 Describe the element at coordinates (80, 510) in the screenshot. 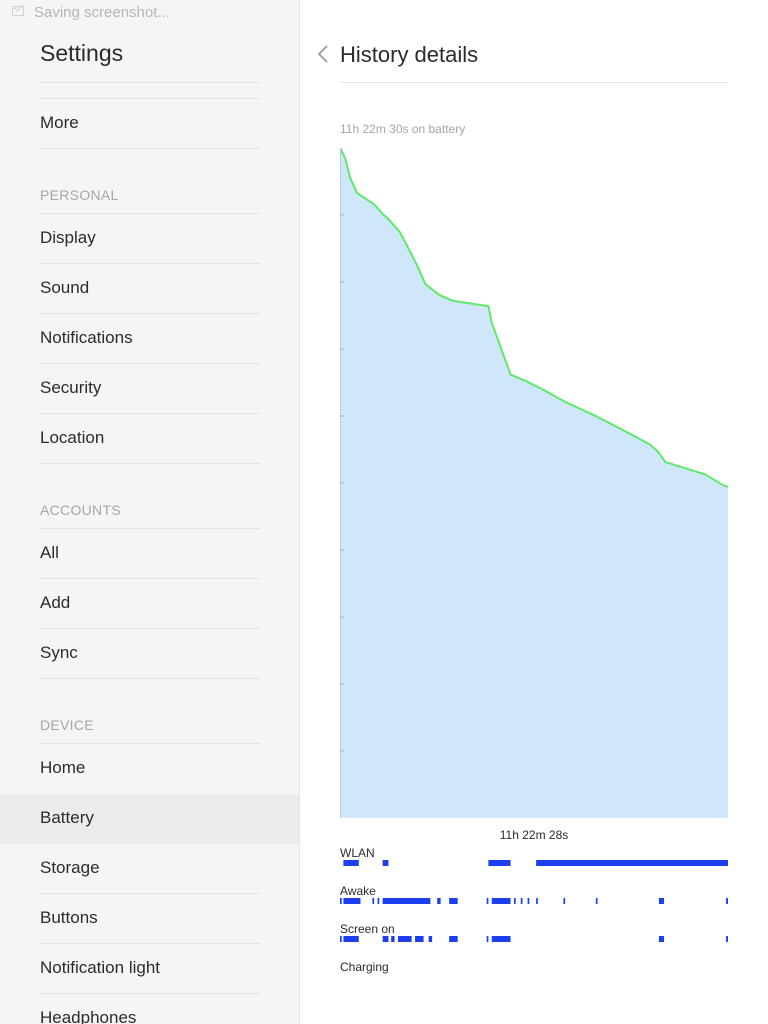

I see `section-header-accounts: ACCOUNTS` at that location.